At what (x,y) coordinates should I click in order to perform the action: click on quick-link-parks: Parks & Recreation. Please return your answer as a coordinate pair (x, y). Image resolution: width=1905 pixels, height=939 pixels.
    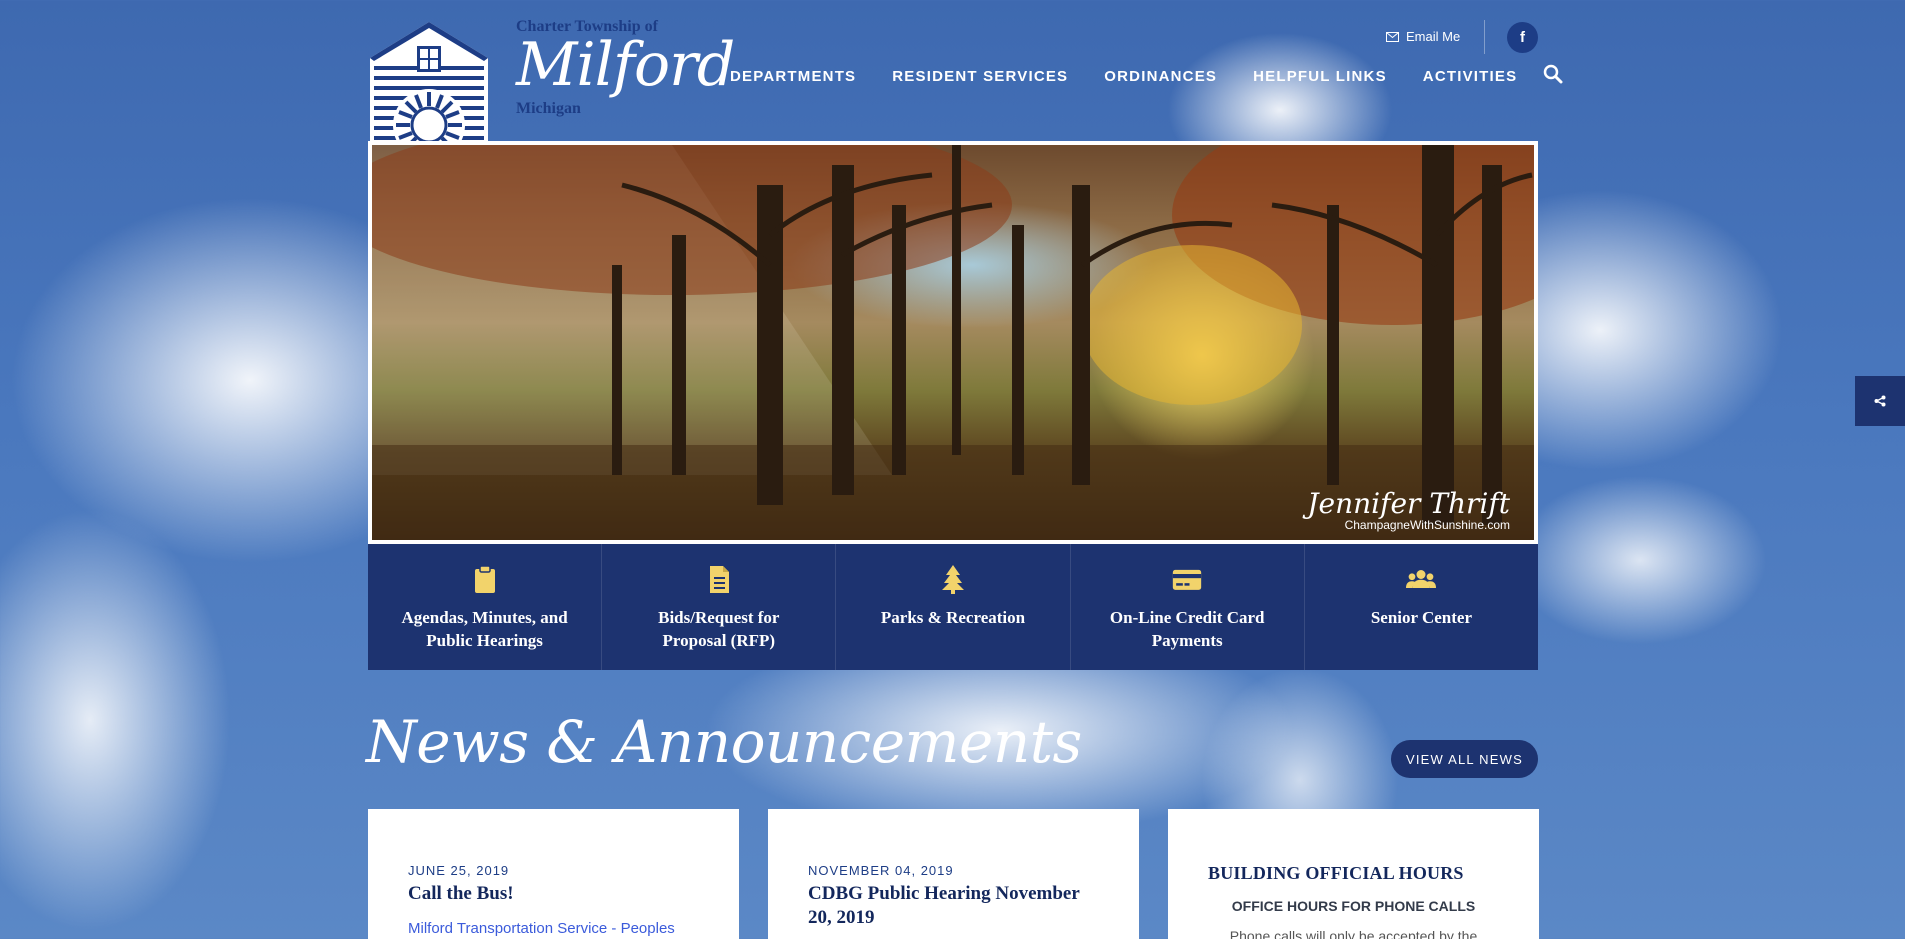
    Looking at the image, I should click on (953, 607).